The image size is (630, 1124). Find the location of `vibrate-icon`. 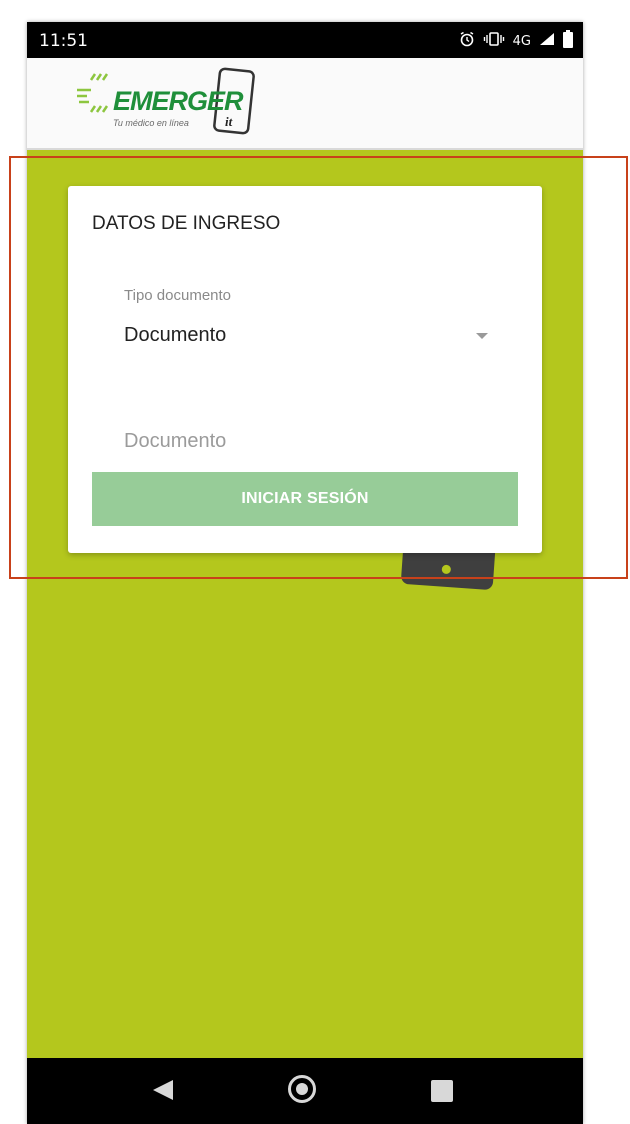

vibrate-icon is located at coordinates (494, 41).